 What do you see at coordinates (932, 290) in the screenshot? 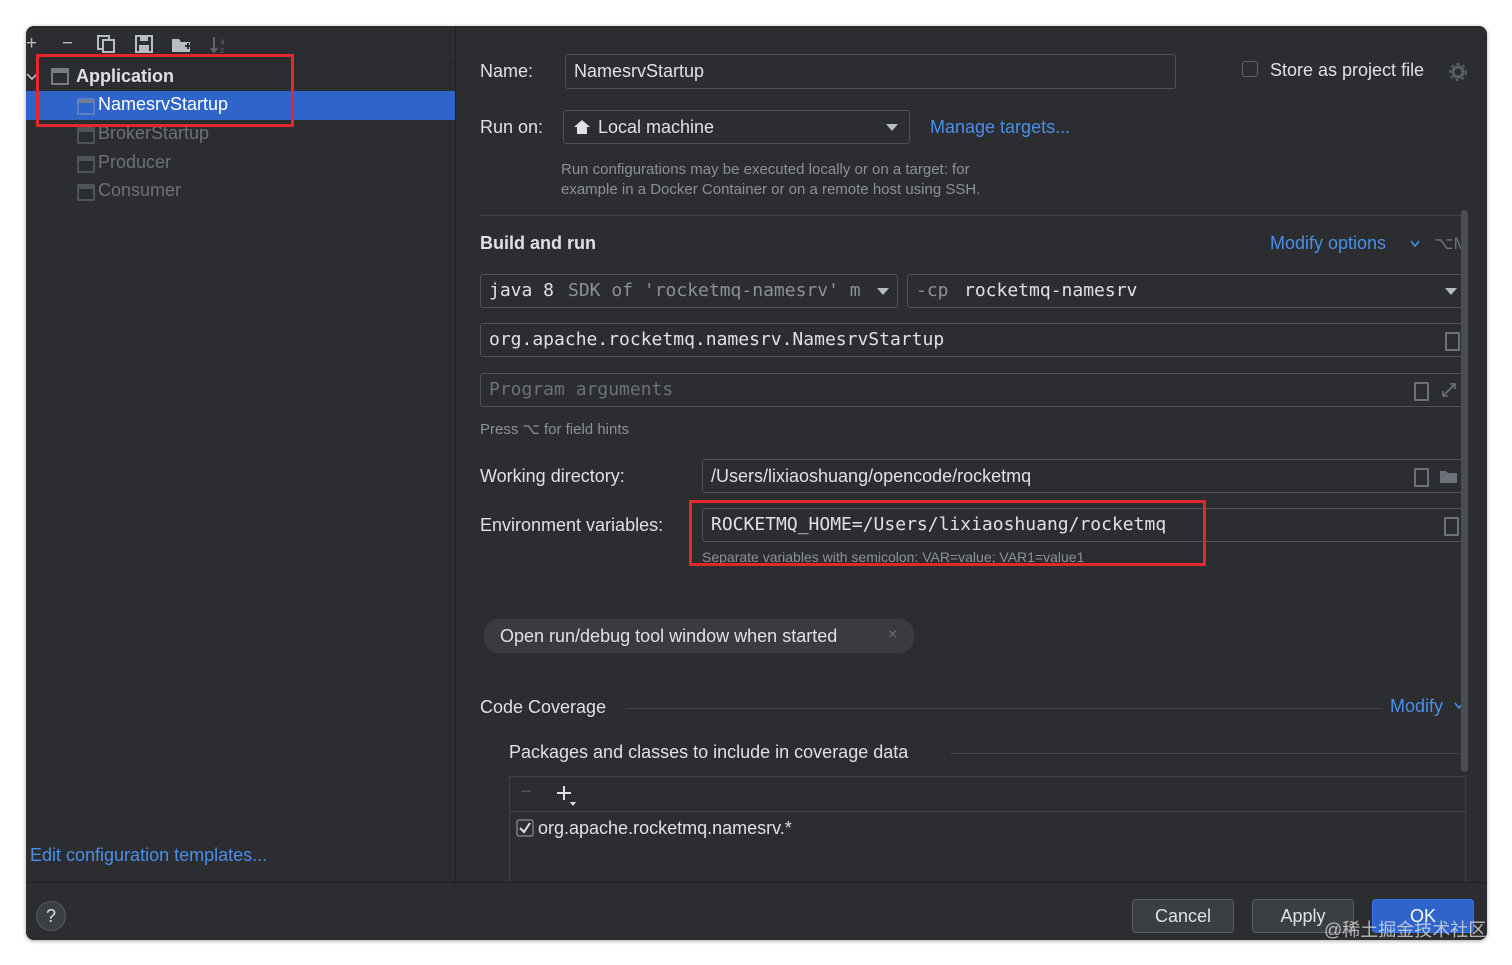
I see `cp-flag: -cp` at bounding box center [932, 290].